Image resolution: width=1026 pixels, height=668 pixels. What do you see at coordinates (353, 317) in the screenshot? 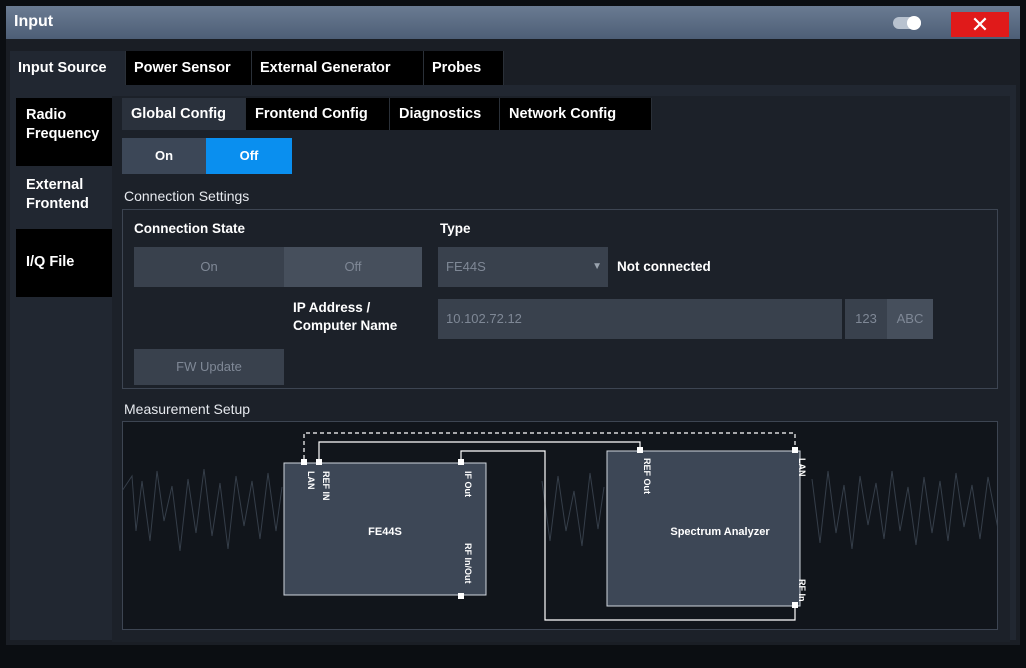
I see `ip-address-label: IP Address / Computer Name` at bounding box center [353, 317].